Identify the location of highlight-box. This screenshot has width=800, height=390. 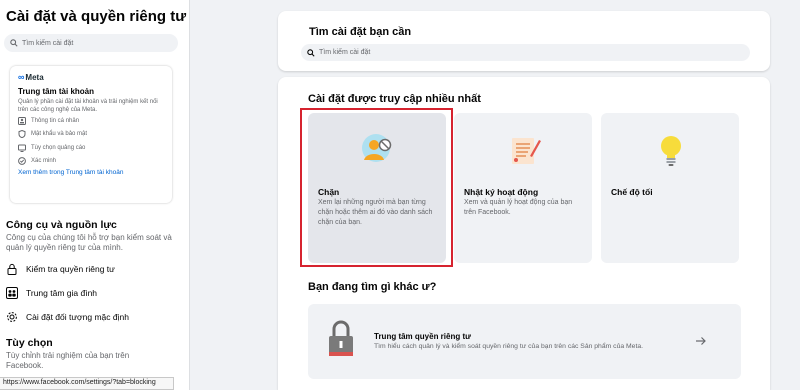
(376, 187).